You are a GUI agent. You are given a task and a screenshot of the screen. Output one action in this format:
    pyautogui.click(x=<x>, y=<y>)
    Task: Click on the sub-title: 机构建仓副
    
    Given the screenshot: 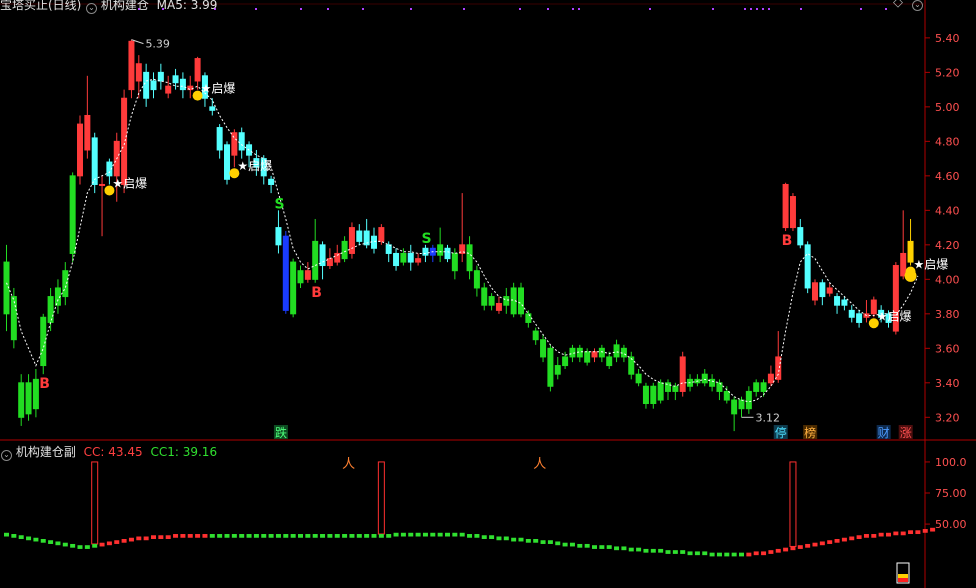 What is the action you would take?
    pyautogui.click(x=45, y=452)
    